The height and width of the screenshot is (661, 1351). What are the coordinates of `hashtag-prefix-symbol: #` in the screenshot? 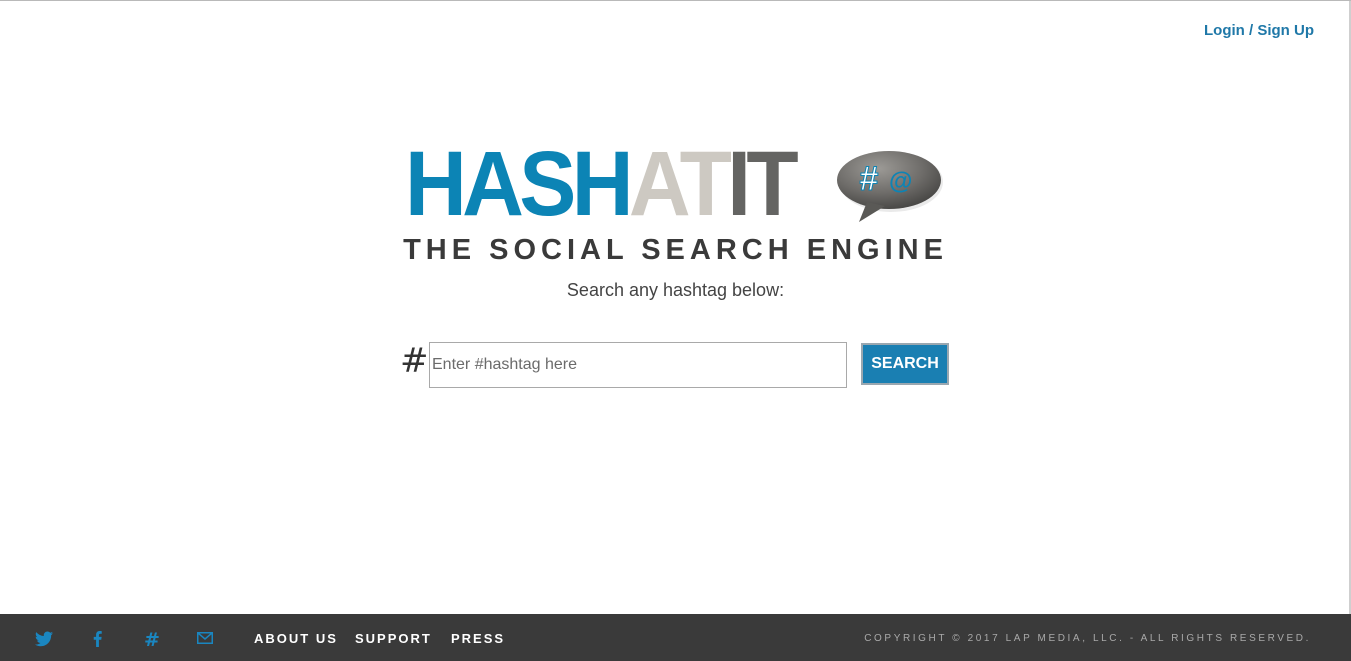 It's located at (414, 361).